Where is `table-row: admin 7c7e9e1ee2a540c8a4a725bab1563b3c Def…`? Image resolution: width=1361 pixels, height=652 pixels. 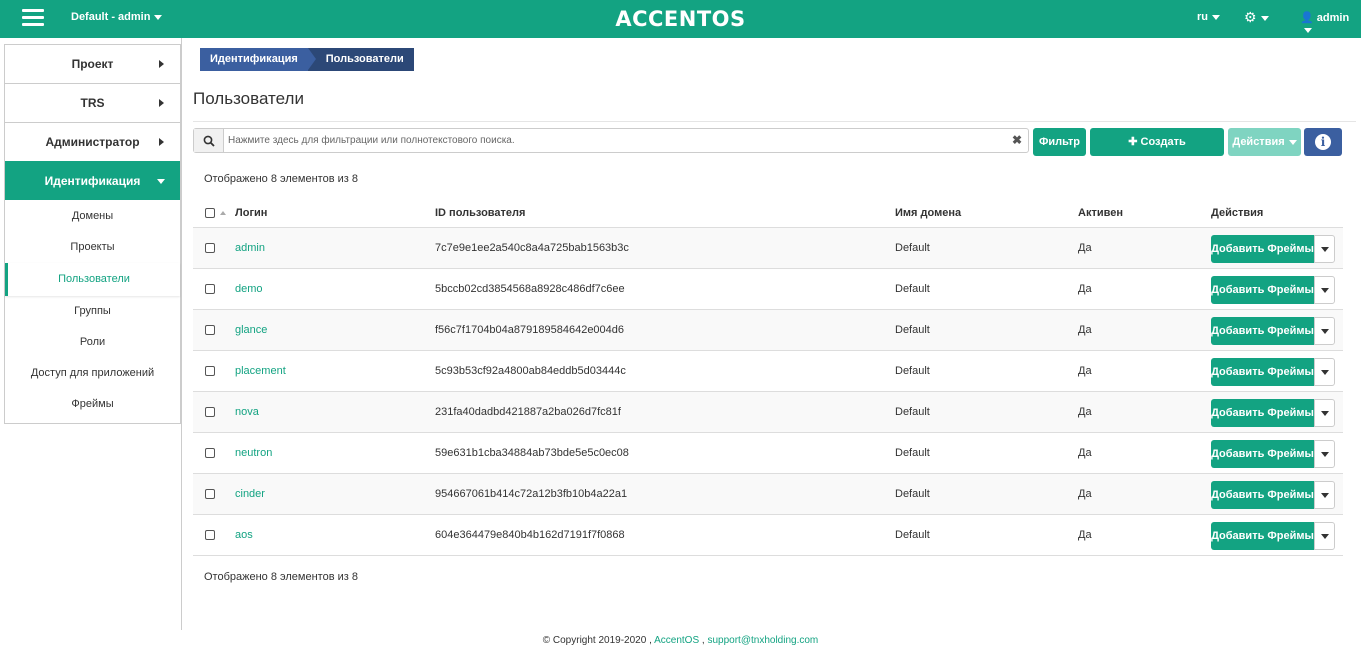
table-row: admin 7c7e9e1ee2a540c8a4a725bab1563b3c Def… is located at coordinates (768, 248).